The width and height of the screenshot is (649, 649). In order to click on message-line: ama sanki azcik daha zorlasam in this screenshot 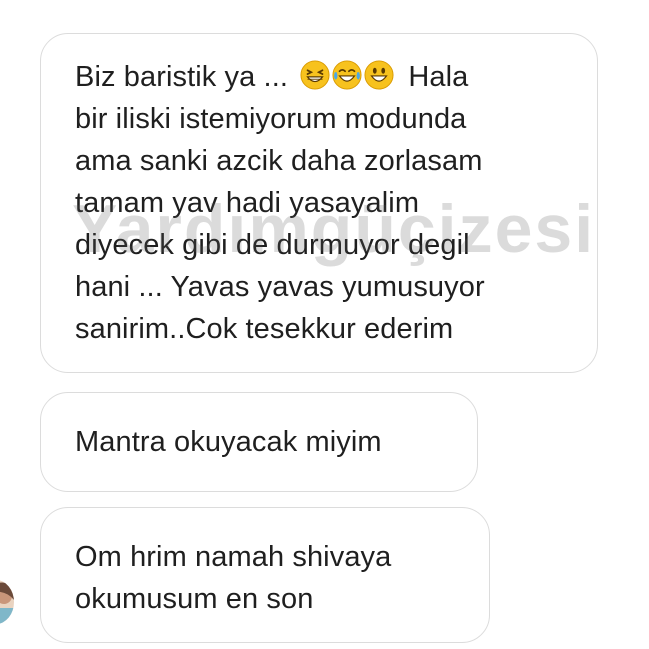, I will do `click(279, 161)`.